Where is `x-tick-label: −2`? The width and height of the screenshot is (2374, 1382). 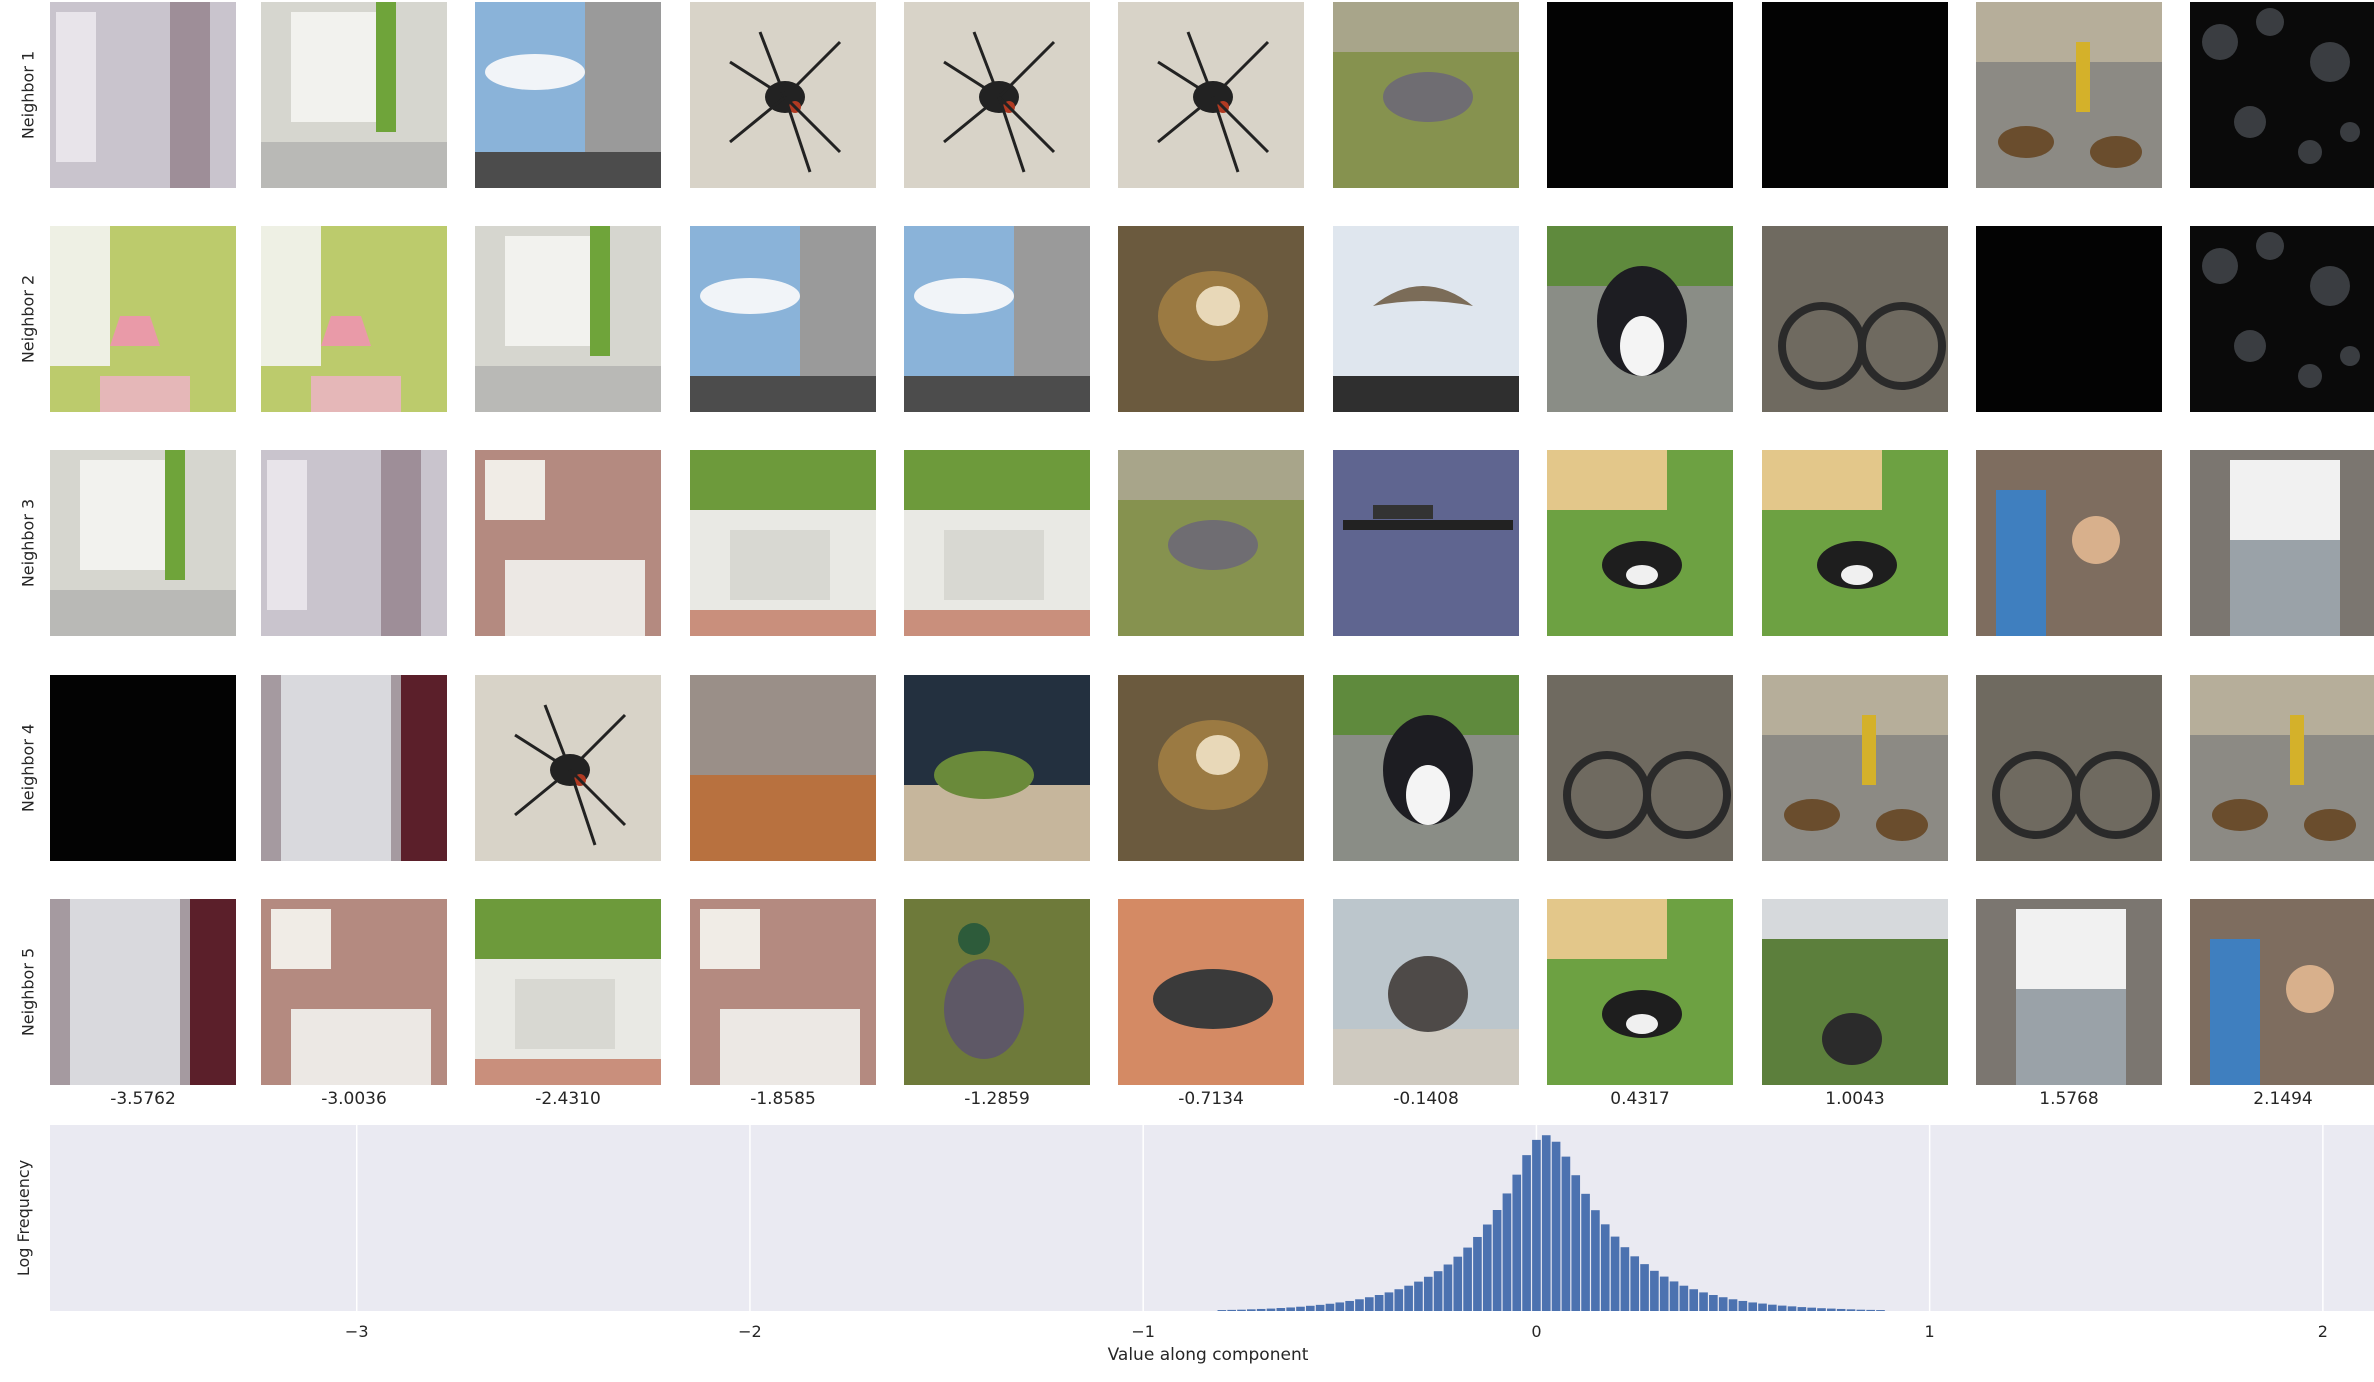 x-tick-label: −2 is located at coordinates (750, 1331).